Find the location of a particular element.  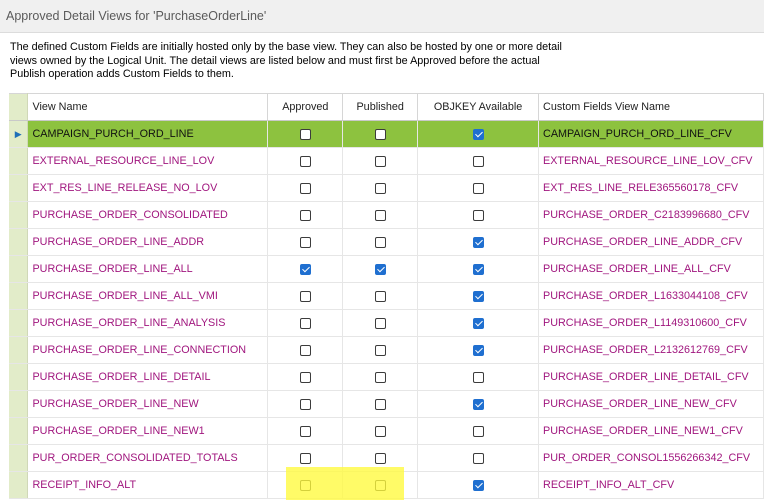

column-header-objkey-available: OBJKEY Available is located at coordinates (478, 107).